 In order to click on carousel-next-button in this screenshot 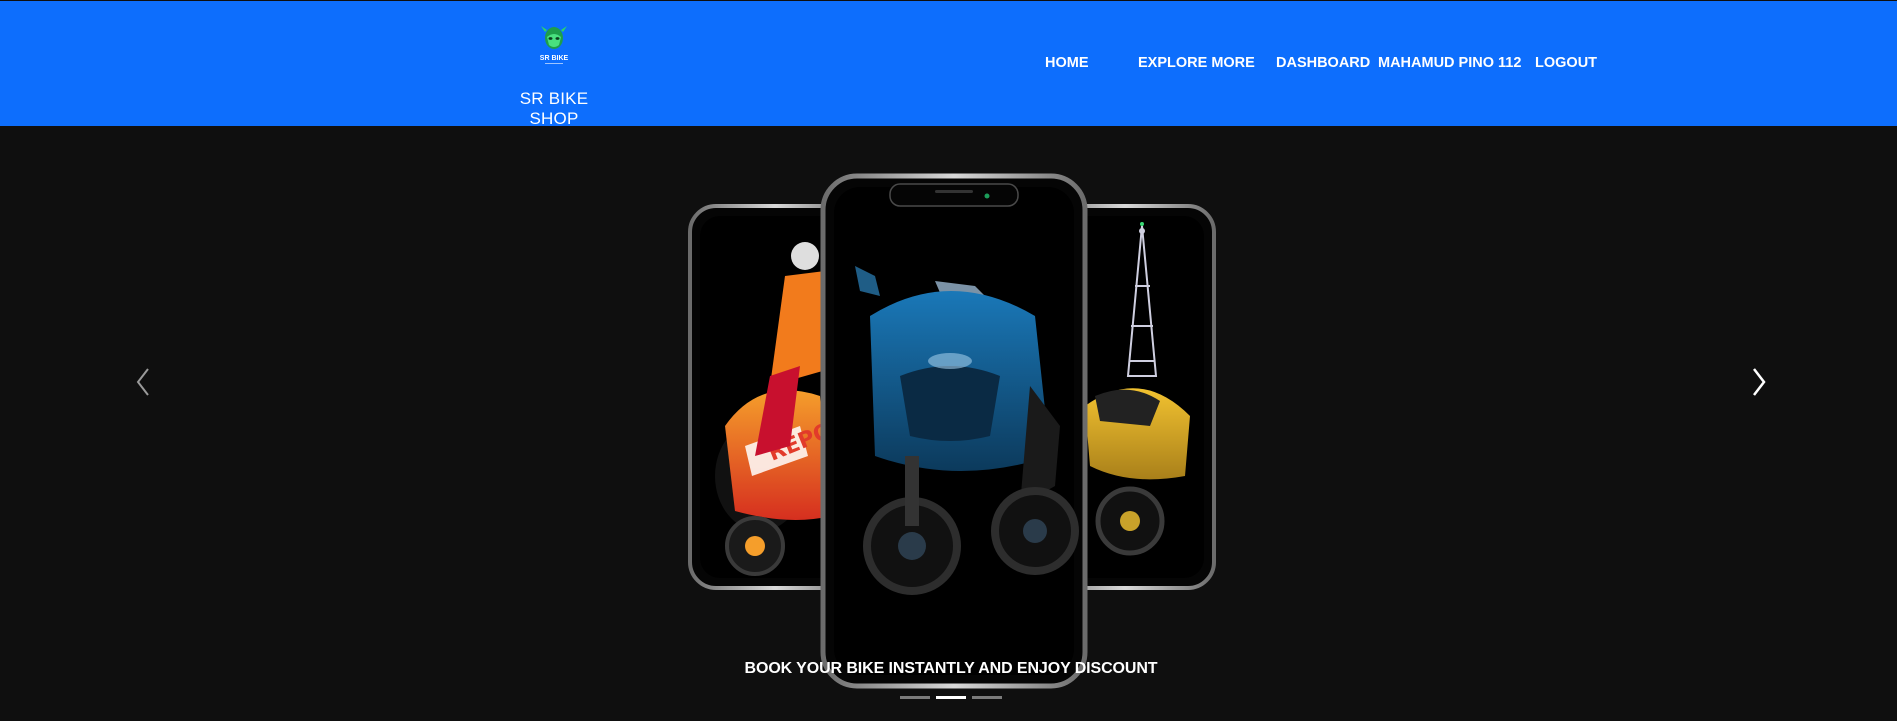, I will do `click(1759, 382)`.